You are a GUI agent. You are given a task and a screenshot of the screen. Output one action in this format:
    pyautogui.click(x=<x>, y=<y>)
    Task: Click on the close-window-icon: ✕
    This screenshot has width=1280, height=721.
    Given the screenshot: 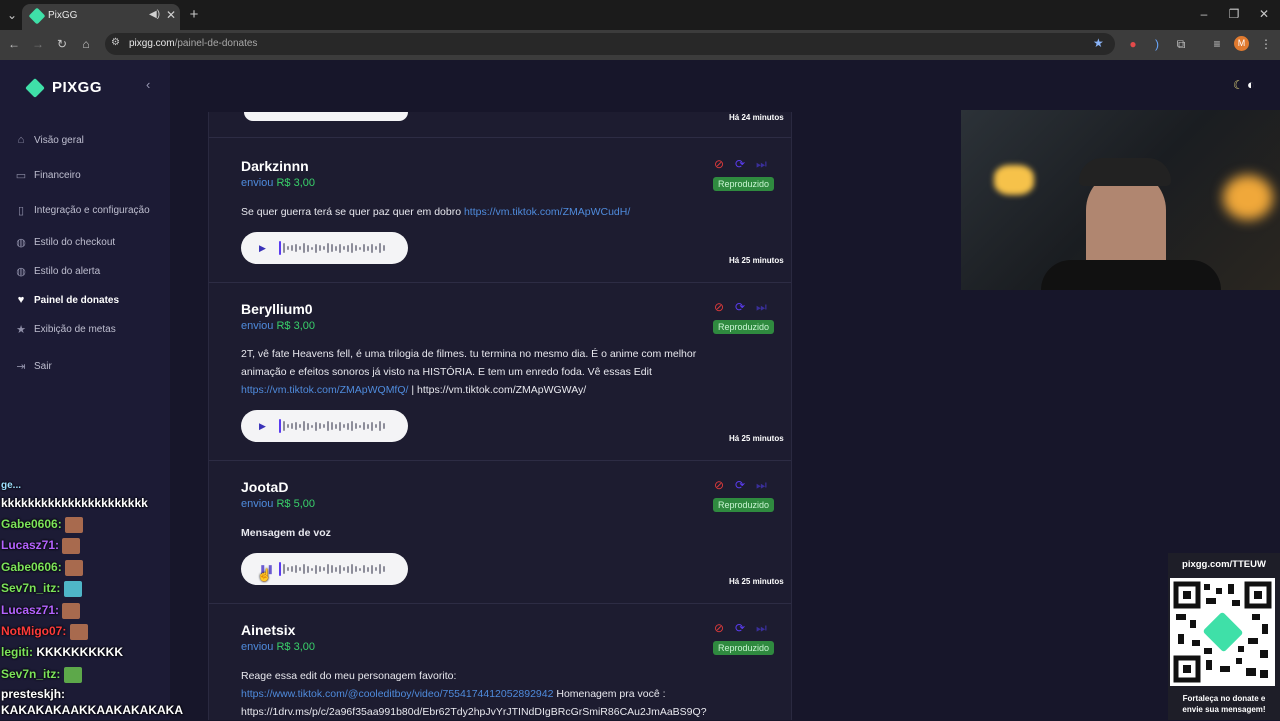 What is the action you would take?
    pyautogui.click(x=1264, y=14)
    